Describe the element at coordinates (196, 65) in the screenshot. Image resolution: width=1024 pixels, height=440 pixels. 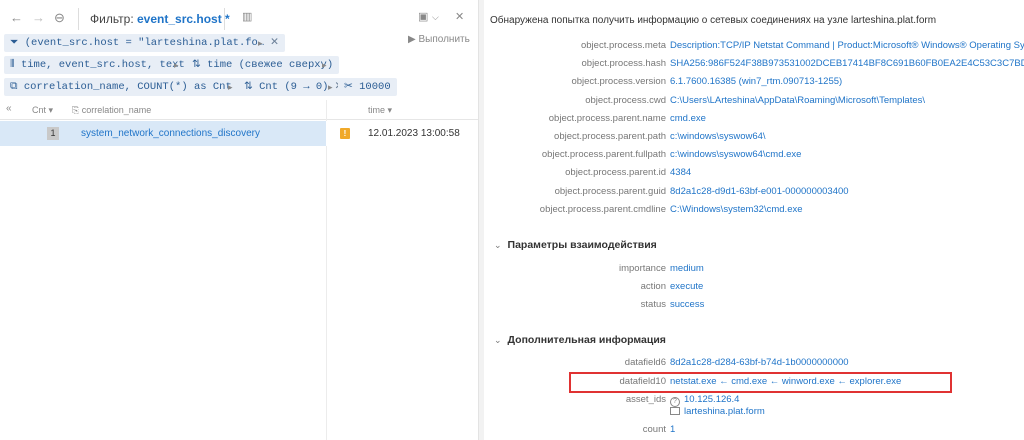
I see `sort-icon: ⇅` at that location.